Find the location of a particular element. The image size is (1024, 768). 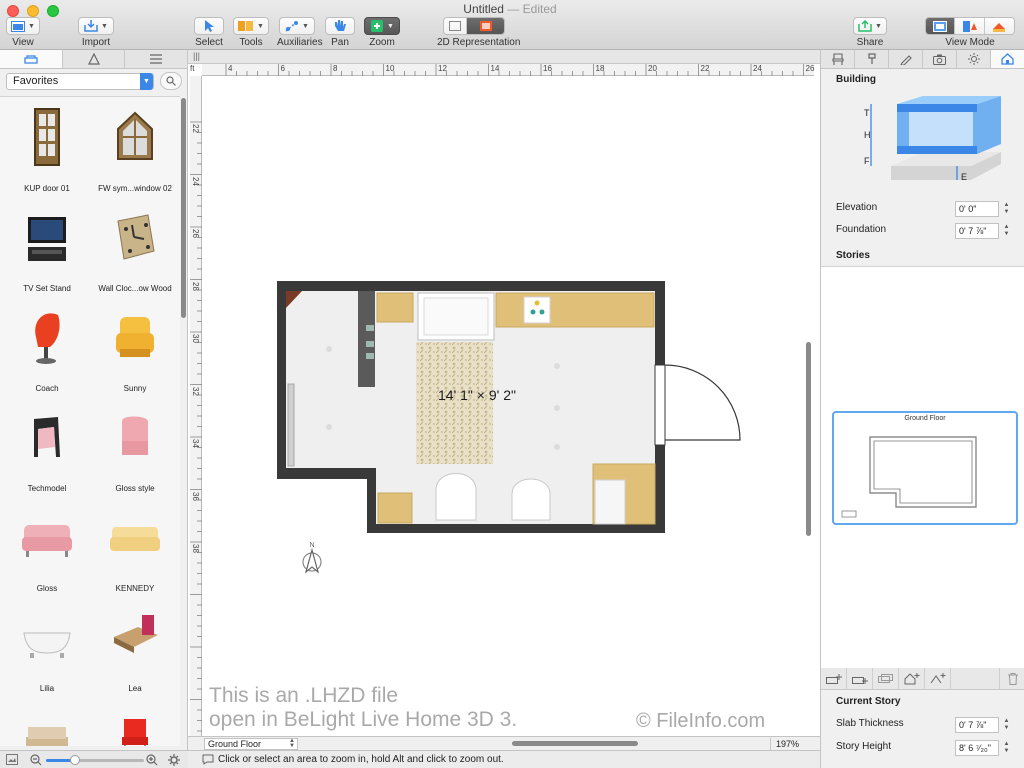

zoom-window-button is located at coordinates (53, 11).